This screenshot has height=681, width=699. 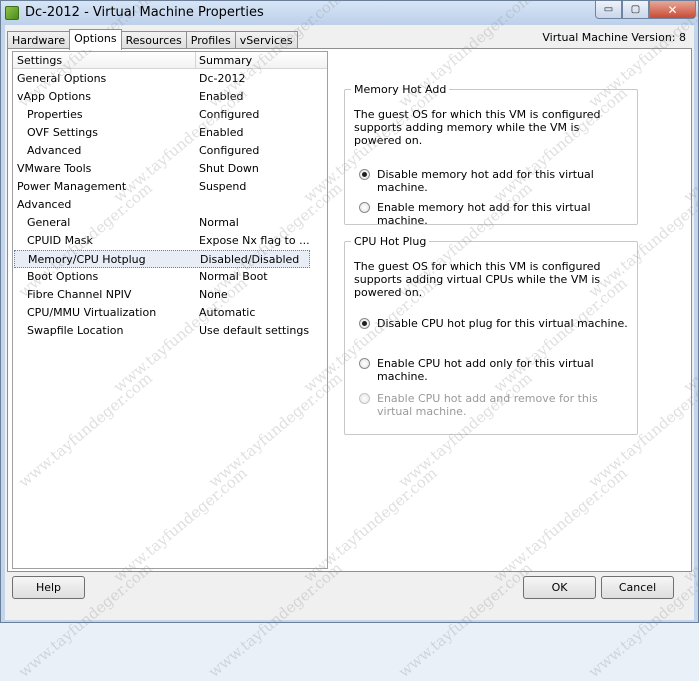 What do you see at coordinates (54, 96) in the screenshot?
I see `setting-name: vApp Options` at bounding box center [54, 96].